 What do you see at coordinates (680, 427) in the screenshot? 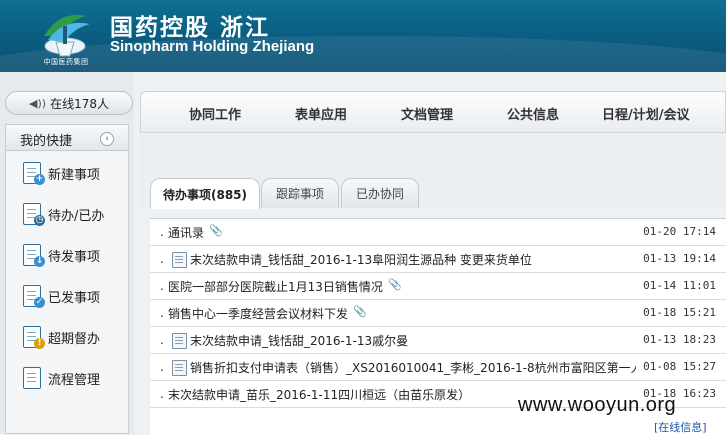
I see `online-info-link: [在线信息]` at bounding box center [680, 427].